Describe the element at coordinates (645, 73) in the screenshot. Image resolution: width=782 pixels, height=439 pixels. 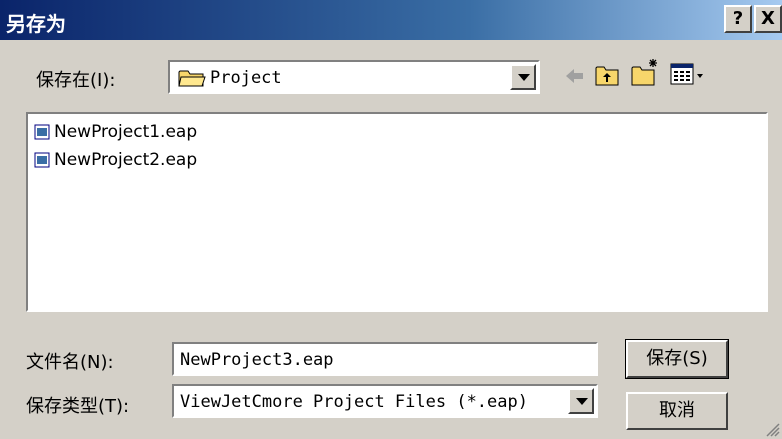
I see `new-folder-icon` at that location.